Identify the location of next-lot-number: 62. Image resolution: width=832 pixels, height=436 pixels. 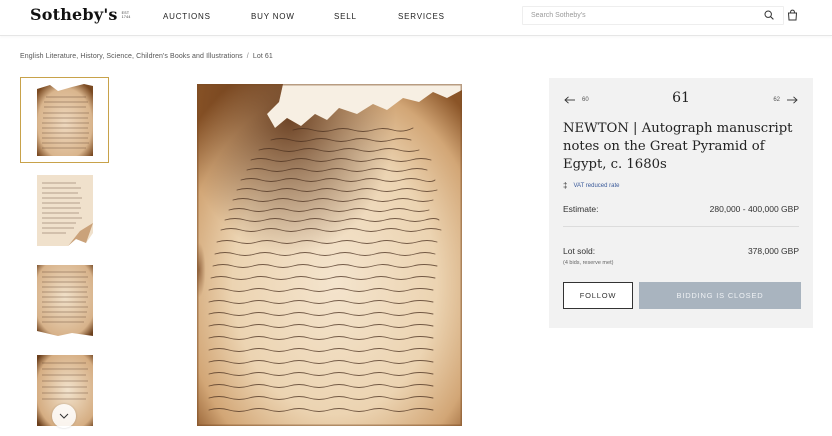
(776, 100).